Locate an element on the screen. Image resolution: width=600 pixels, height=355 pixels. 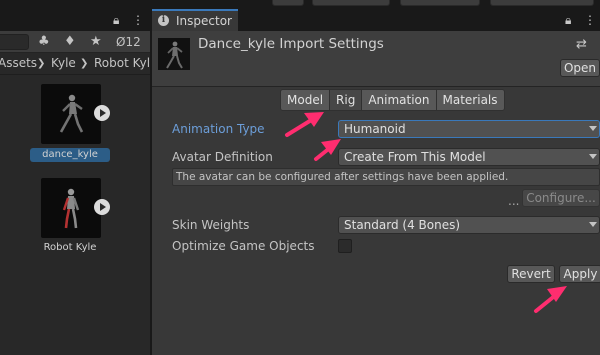
annotation-arrow-apply-icon is located at coordinates (550, 299).